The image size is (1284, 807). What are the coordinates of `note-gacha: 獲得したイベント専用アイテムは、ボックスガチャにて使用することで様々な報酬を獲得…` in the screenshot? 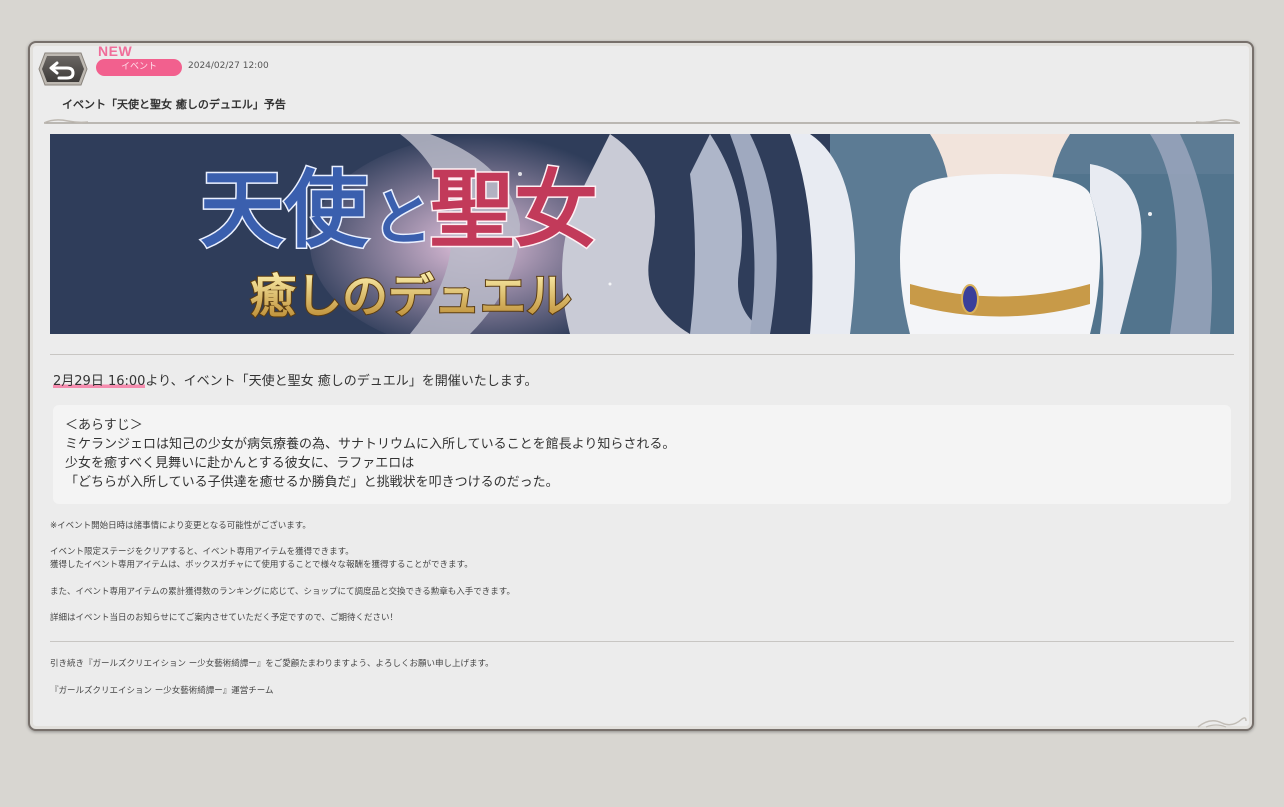 It's located at (261, 565).